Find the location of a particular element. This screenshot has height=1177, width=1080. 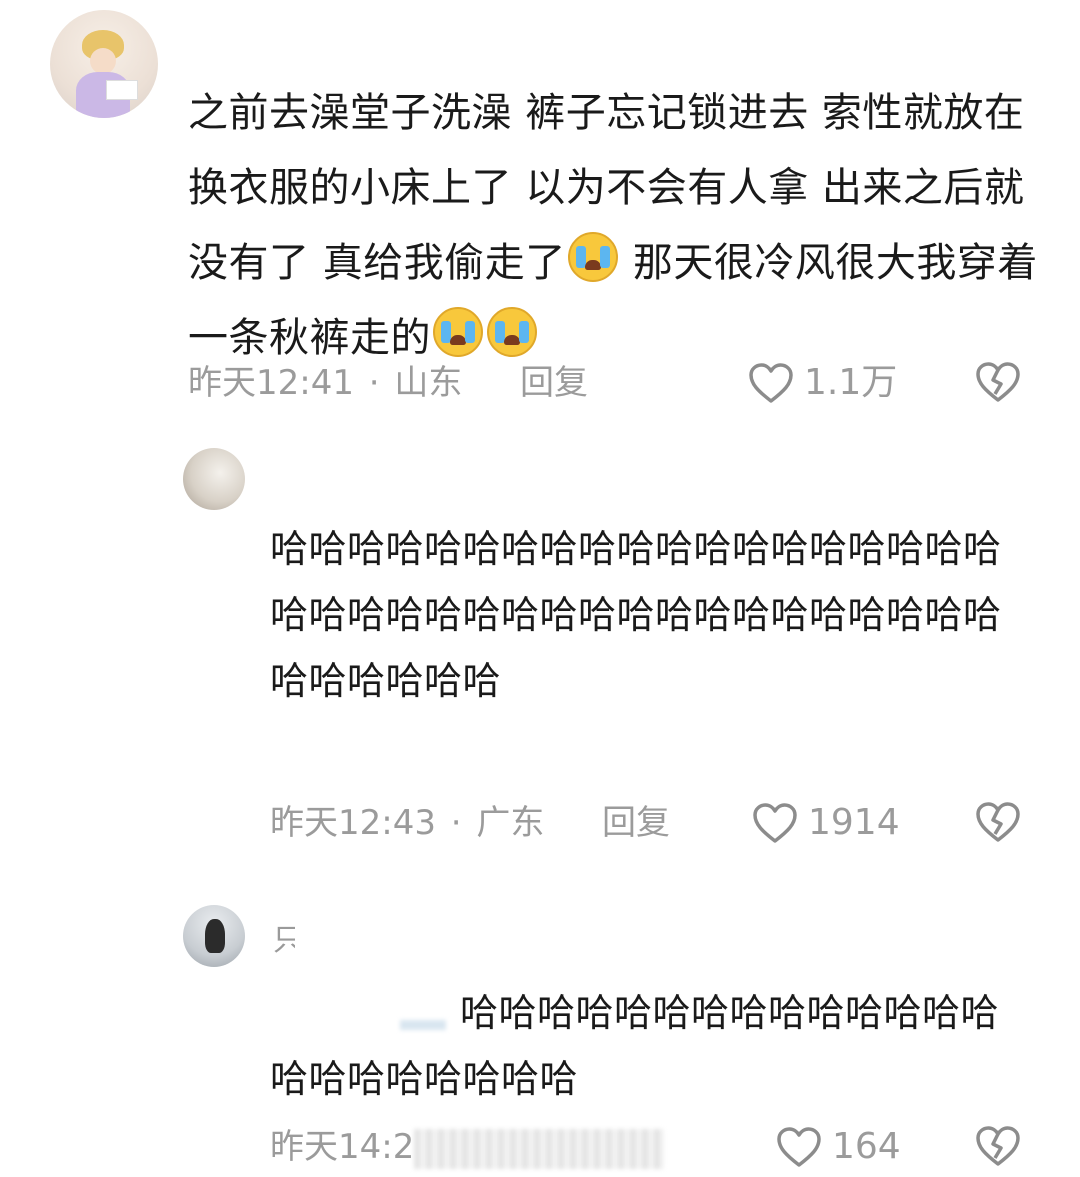

like-count: 1.1万 is located at coordinates (851, 382).